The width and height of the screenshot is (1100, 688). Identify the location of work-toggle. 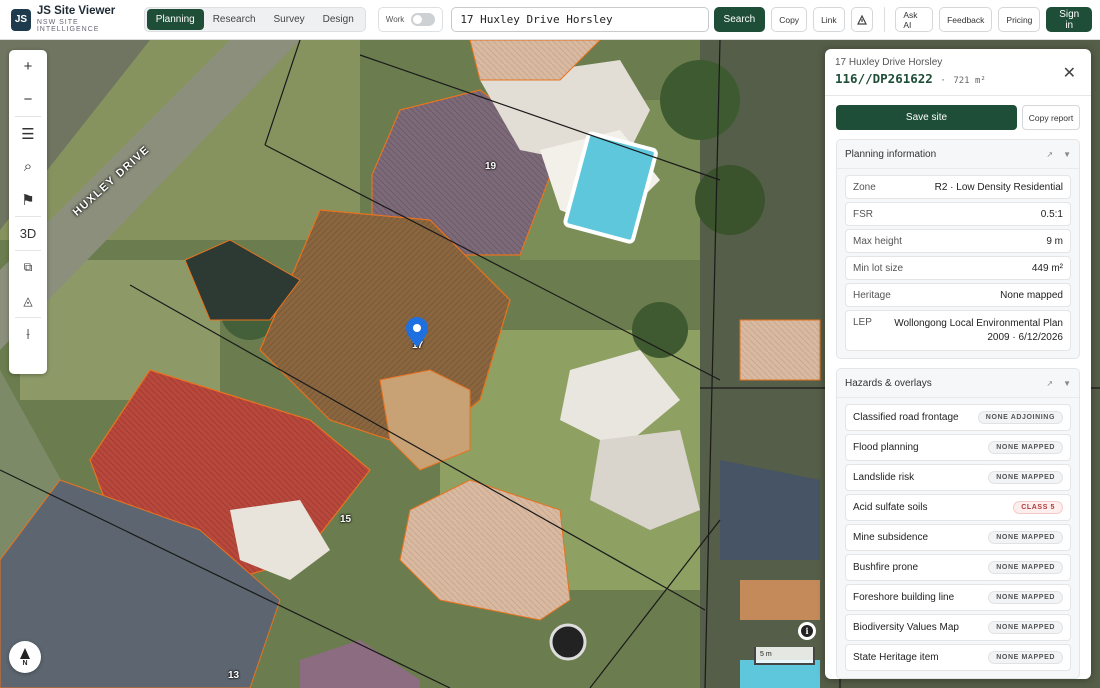
(423, 19).